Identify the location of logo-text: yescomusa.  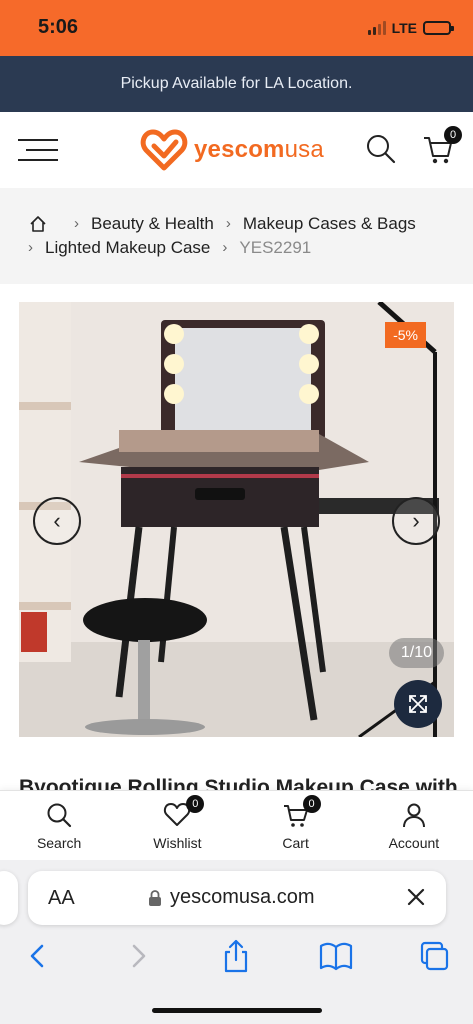
(259, 149).